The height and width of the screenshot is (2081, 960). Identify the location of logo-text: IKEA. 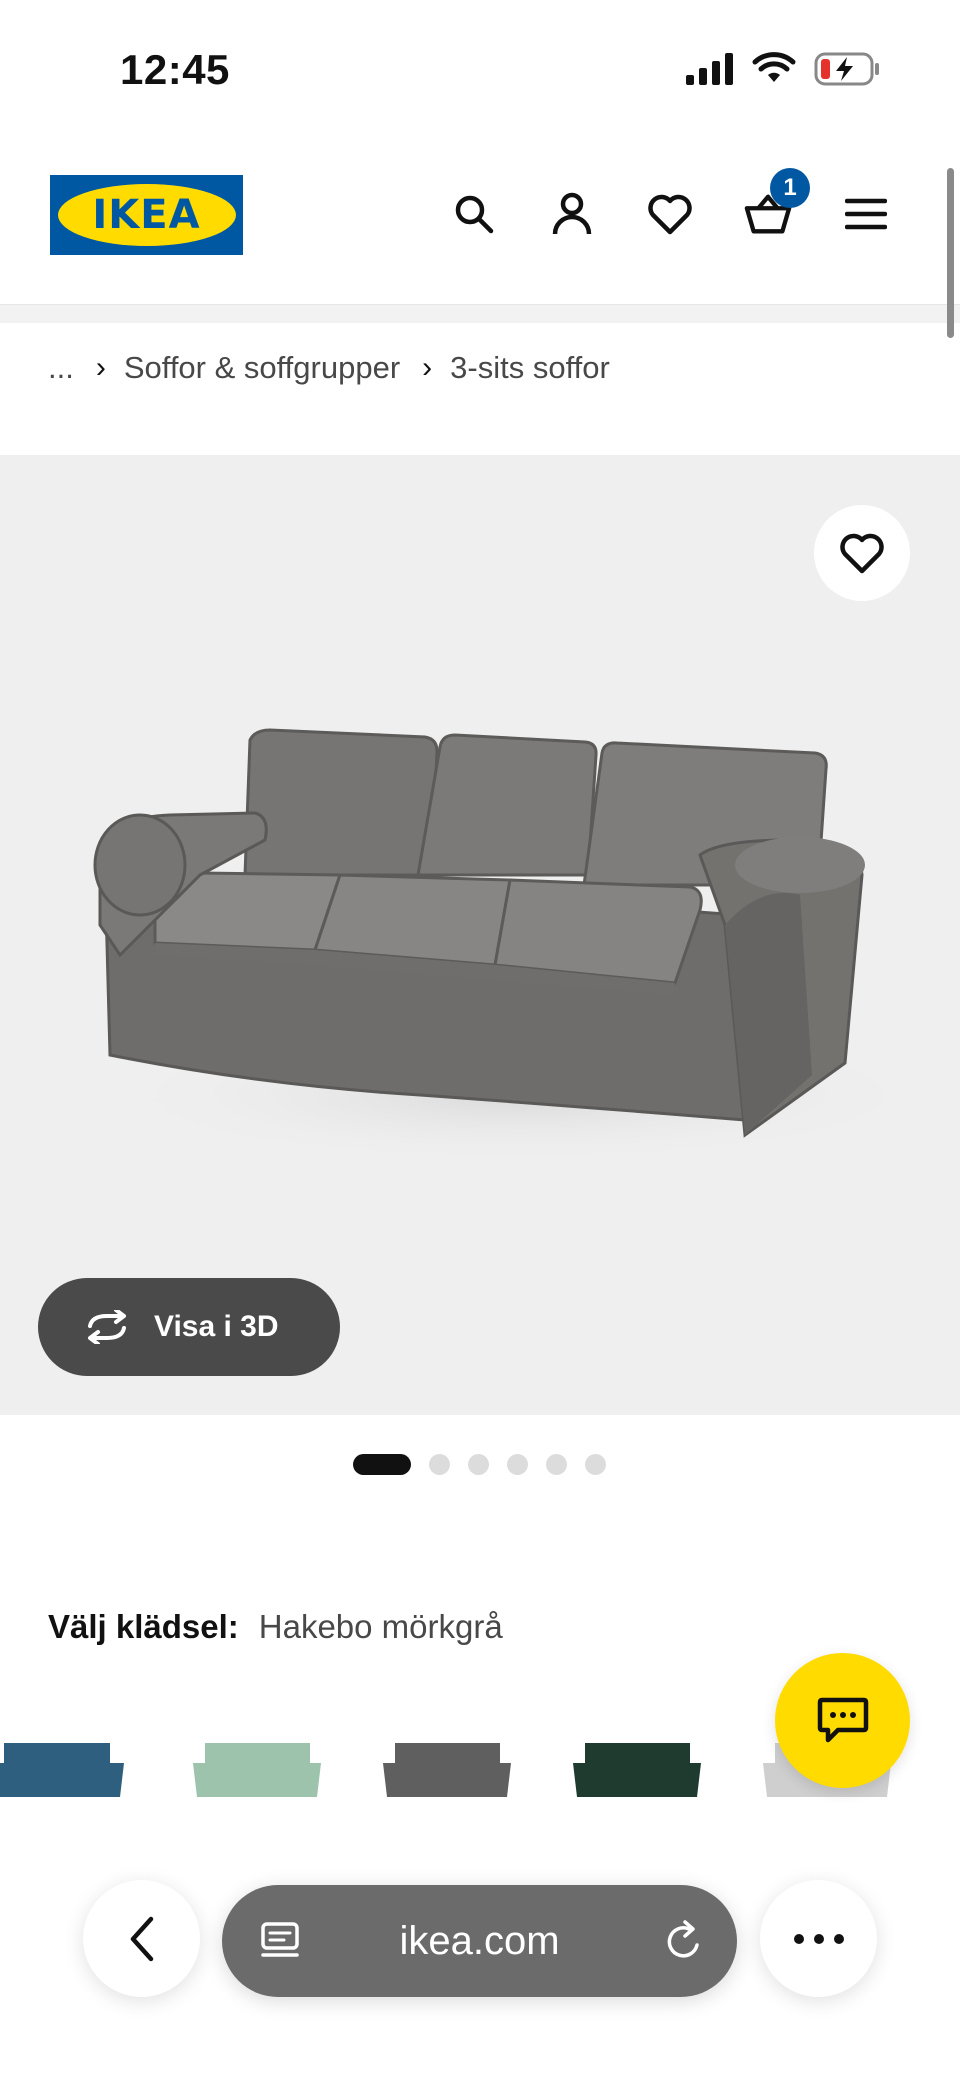
(146, 215).